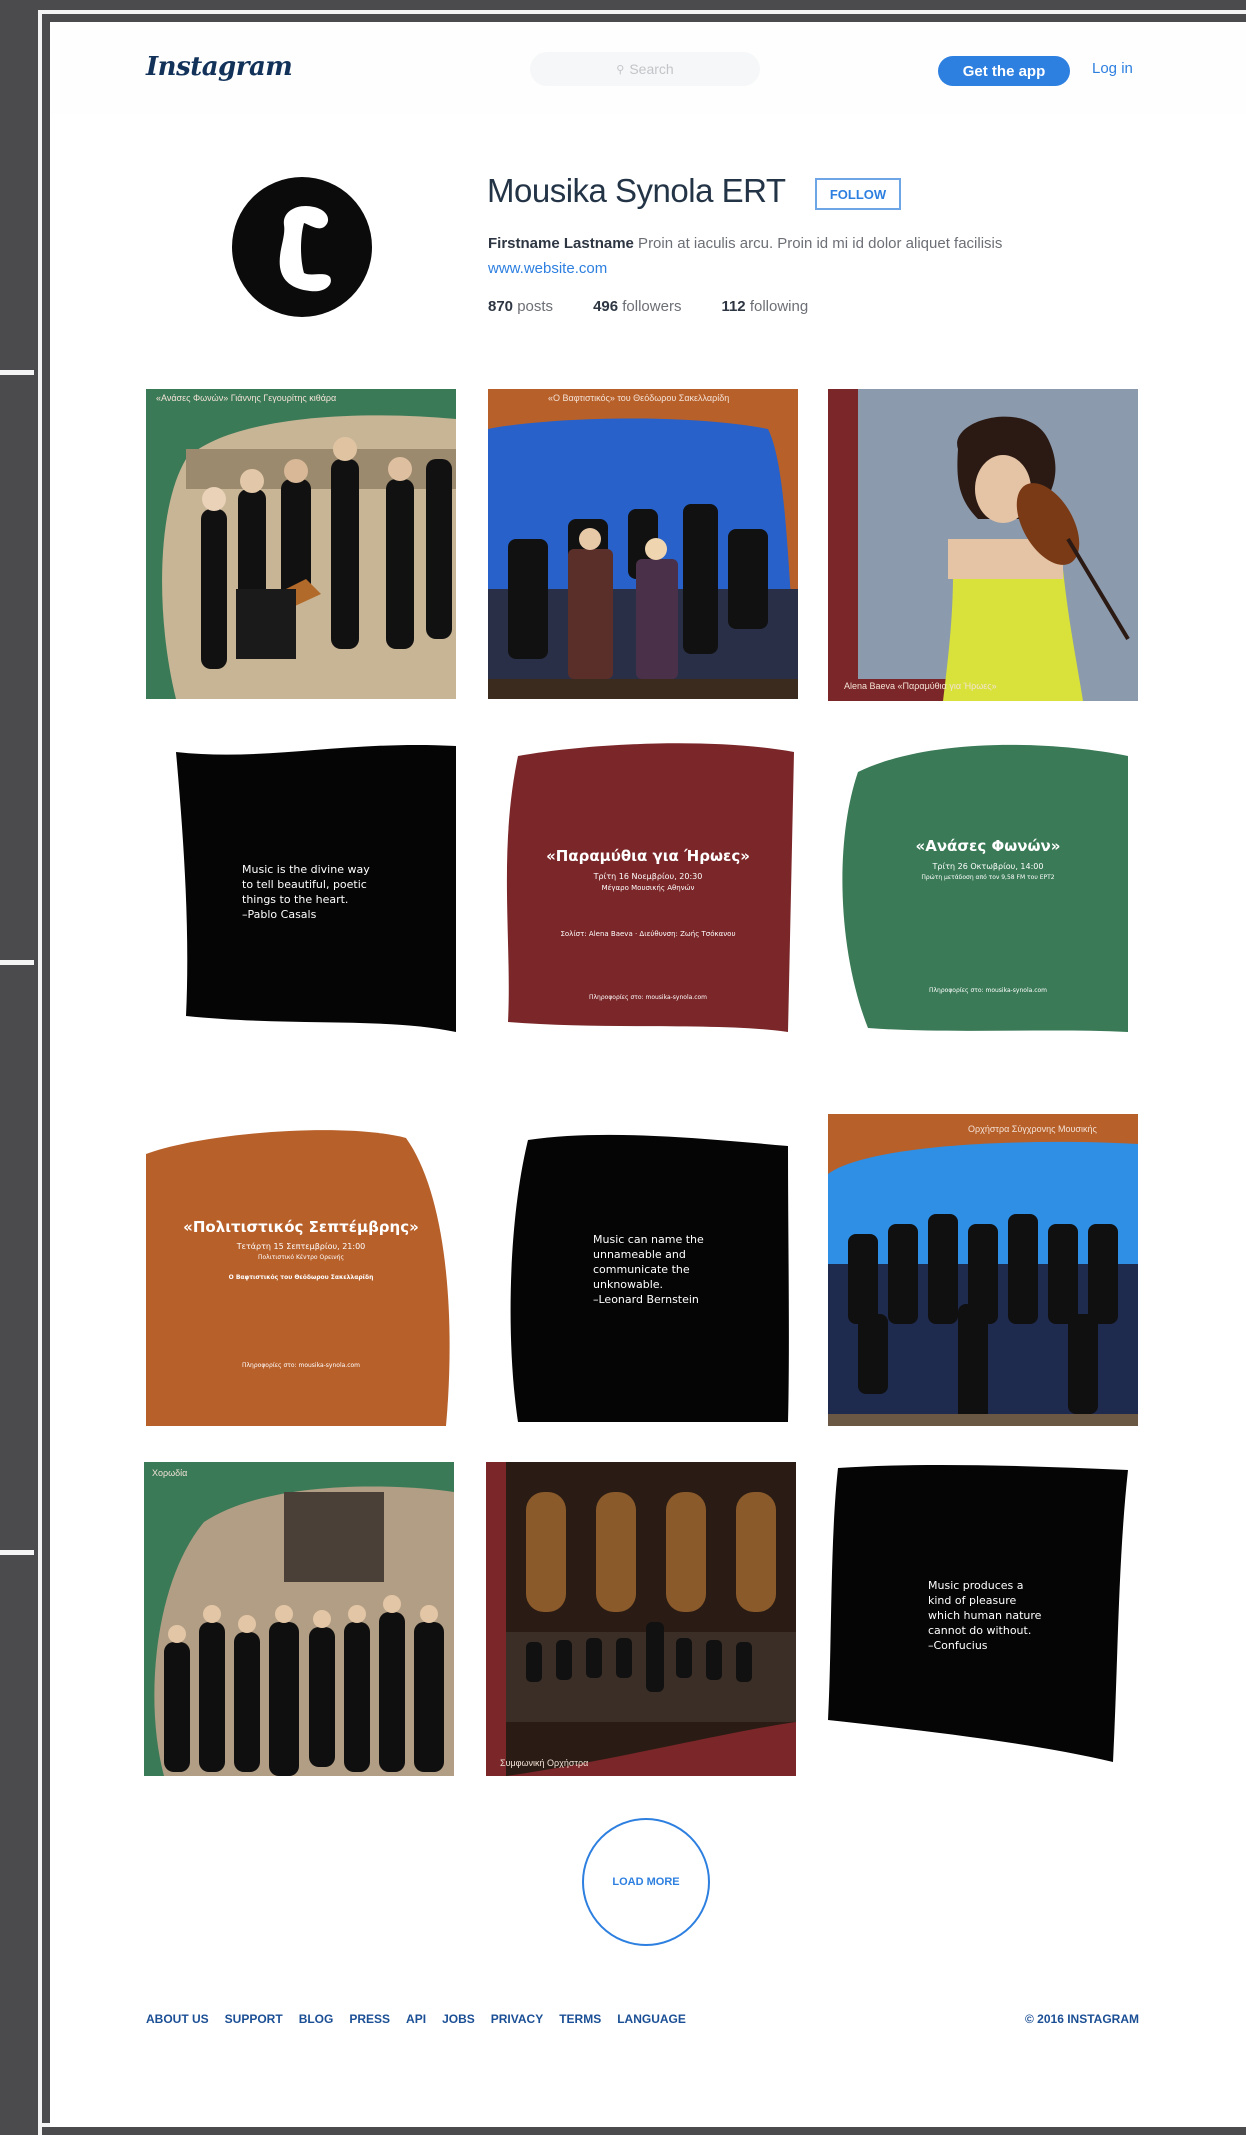 This screenshot has height=2135, width=1246. What do you see at coordinates (544, 1763) in the screenshot?
I see `post-caption: Συμφωνική Ορχήστρα` at bounding box center [544, 1763].